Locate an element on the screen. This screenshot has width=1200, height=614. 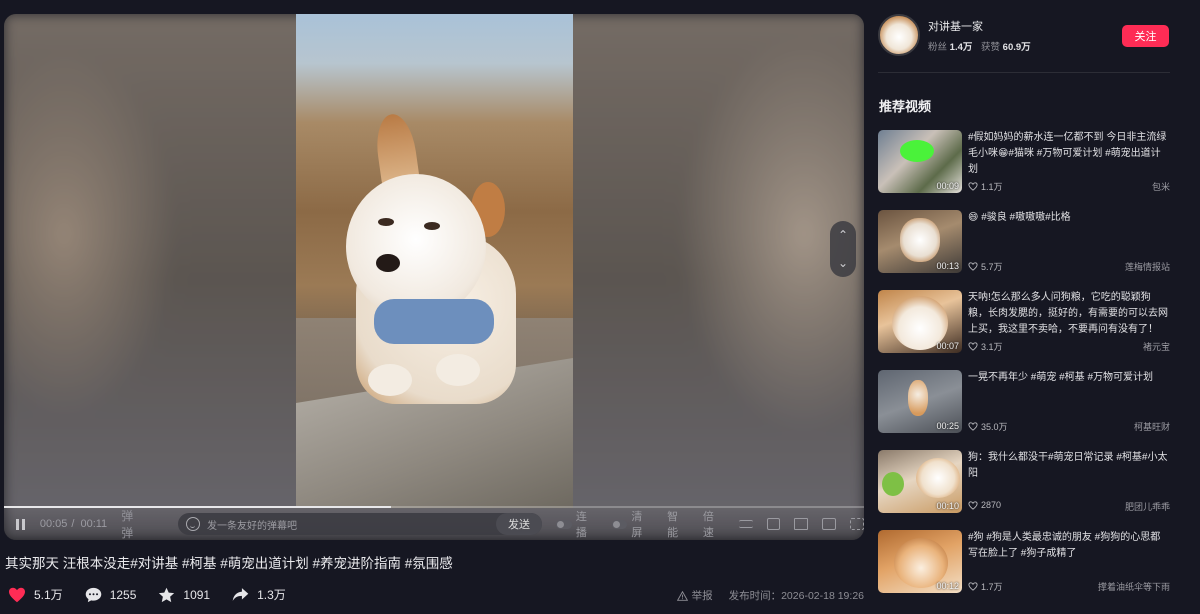
video-thumbnail: 00:10 is located at coordinates (920, 481).